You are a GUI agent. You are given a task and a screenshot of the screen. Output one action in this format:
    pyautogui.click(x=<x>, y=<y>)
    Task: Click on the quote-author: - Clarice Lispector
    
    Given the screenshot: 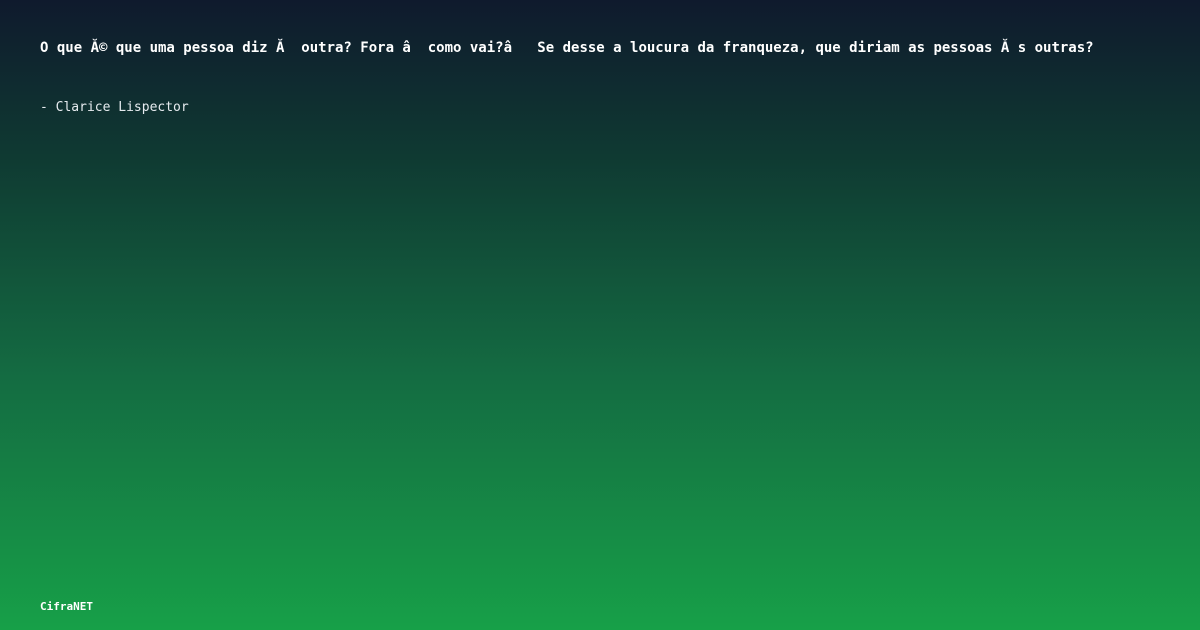 What is the action you would take?
    pyautogui.click(x=114, y=107)
    